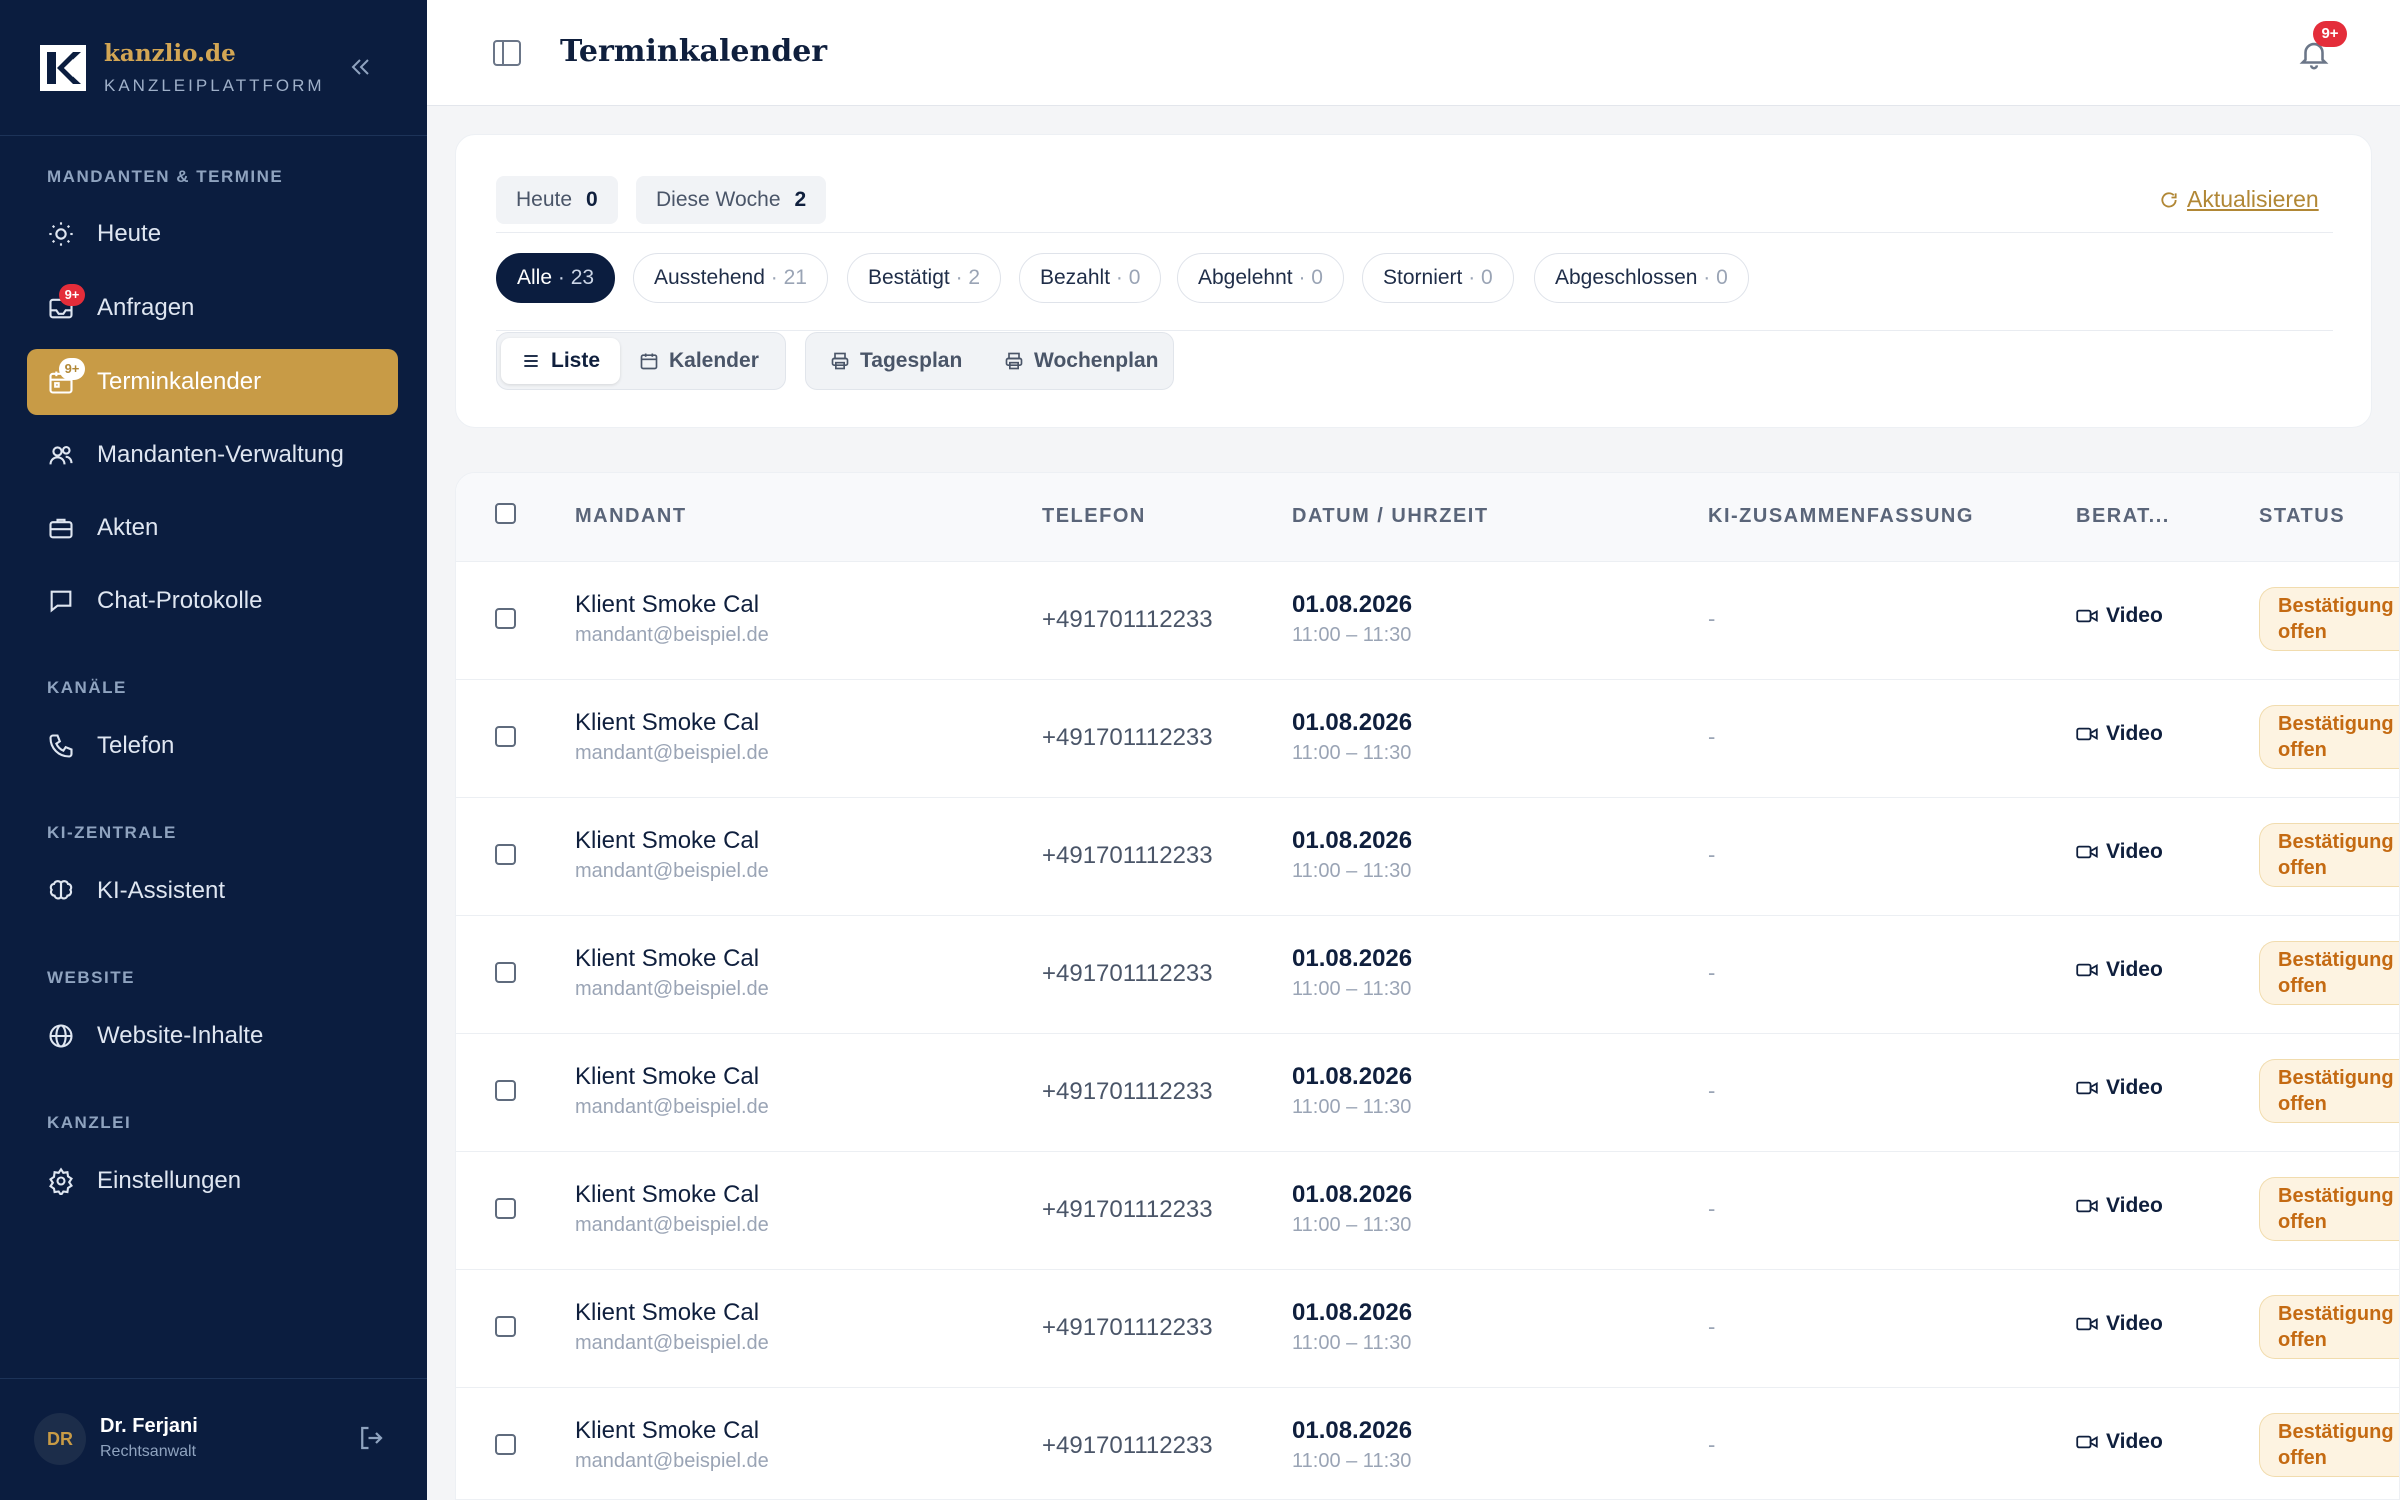 The width and height of the screenshot is (2400, 1500). What do you see at coordinates (212, 746) in the screenshot?
I see `sidebar-item-telefon: Telefon` at bounding box center [212, 746].